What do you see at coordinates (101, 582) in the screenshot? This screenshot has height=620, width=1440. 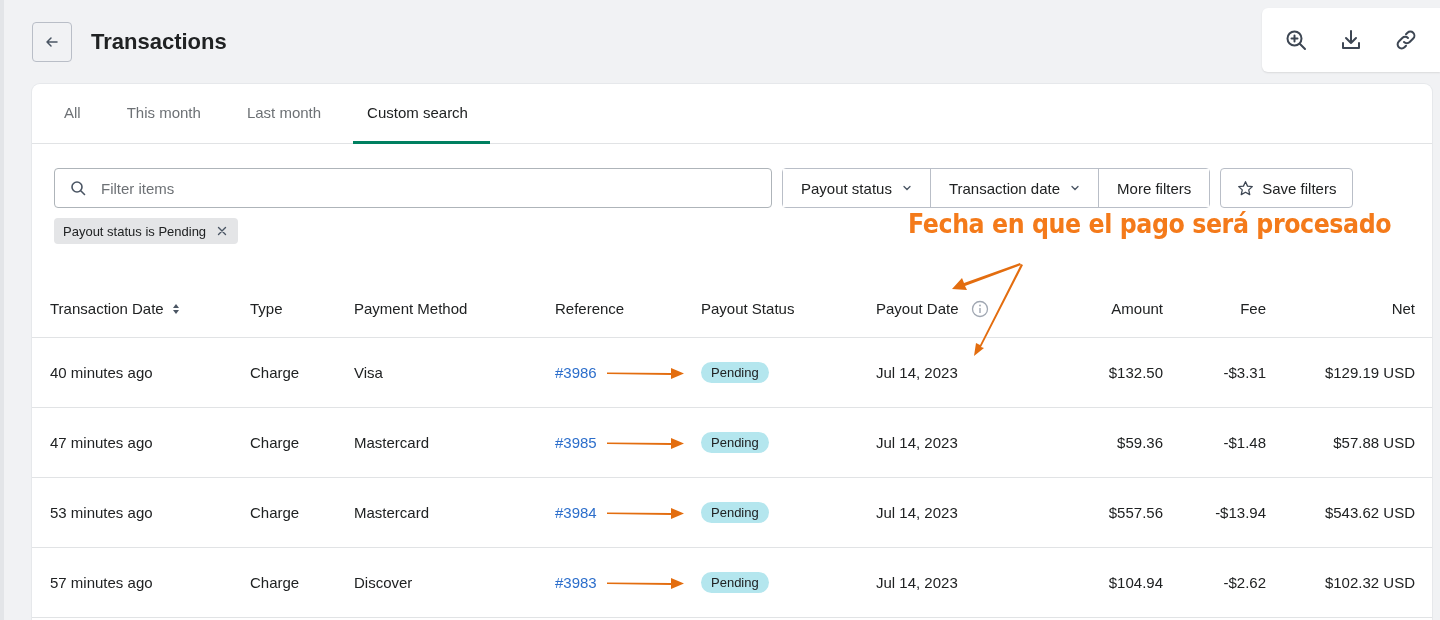 I see `table-cell: 57 minutes ago` at bounding box center [101, 582].